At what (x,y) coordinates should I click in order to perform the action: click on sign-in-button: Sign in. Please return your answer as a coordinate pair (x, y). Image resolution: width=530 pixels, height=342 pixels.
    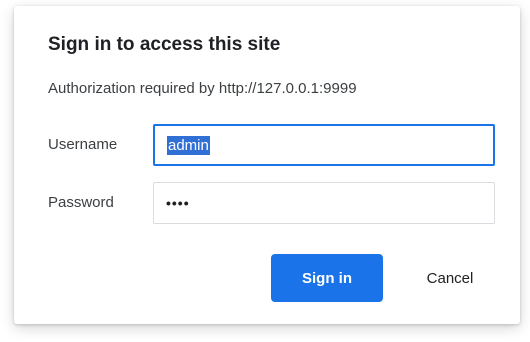
    Looking at the image, I should click on (327, 278).